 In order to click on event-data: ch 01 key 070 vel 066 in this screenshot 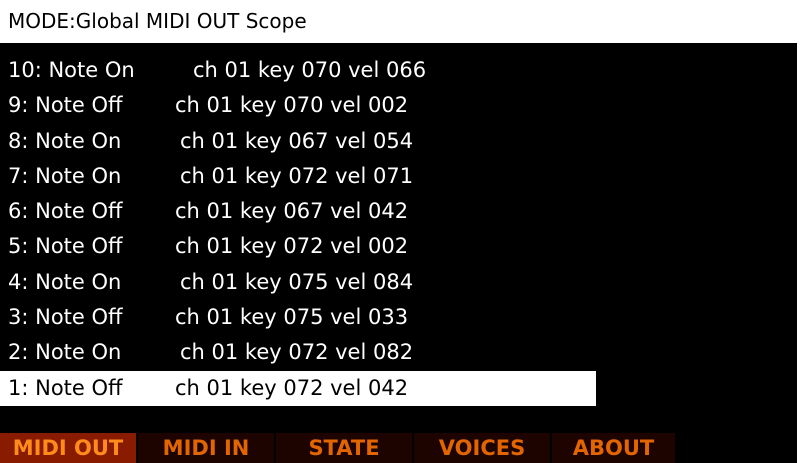, I will do `click(310, 70)`.